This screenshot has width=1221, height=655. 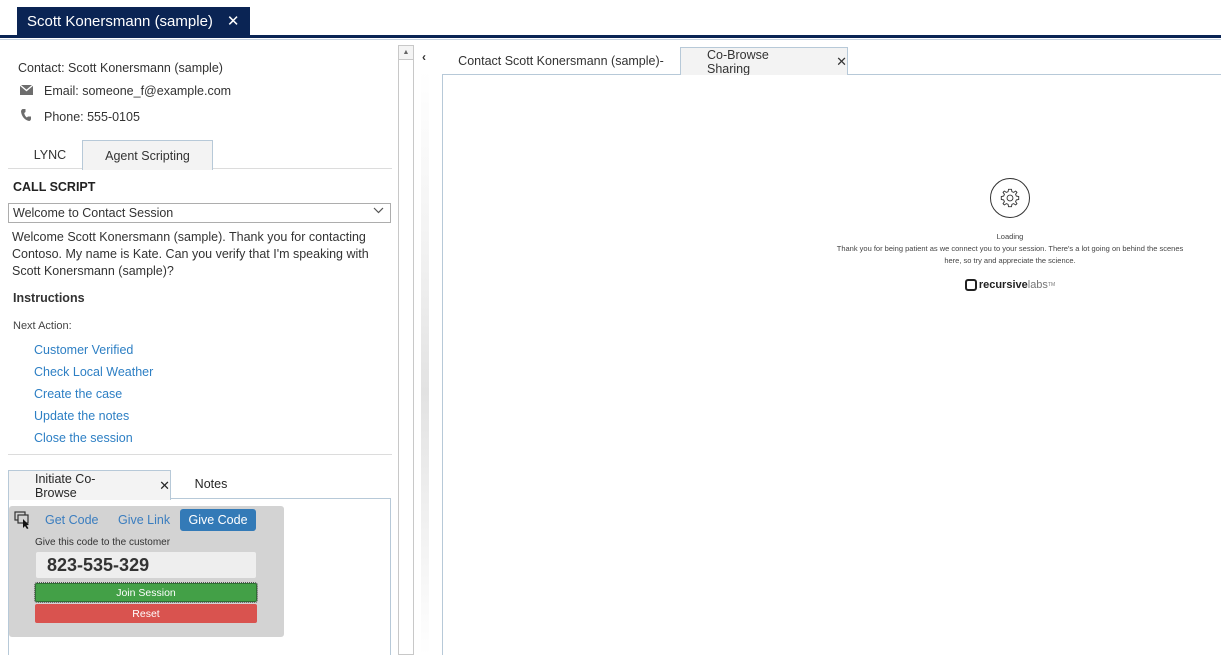 I want to click on cobrowse-tabs: Initiate Co-Browse ✕ Notes, so click(x=199, y=485).